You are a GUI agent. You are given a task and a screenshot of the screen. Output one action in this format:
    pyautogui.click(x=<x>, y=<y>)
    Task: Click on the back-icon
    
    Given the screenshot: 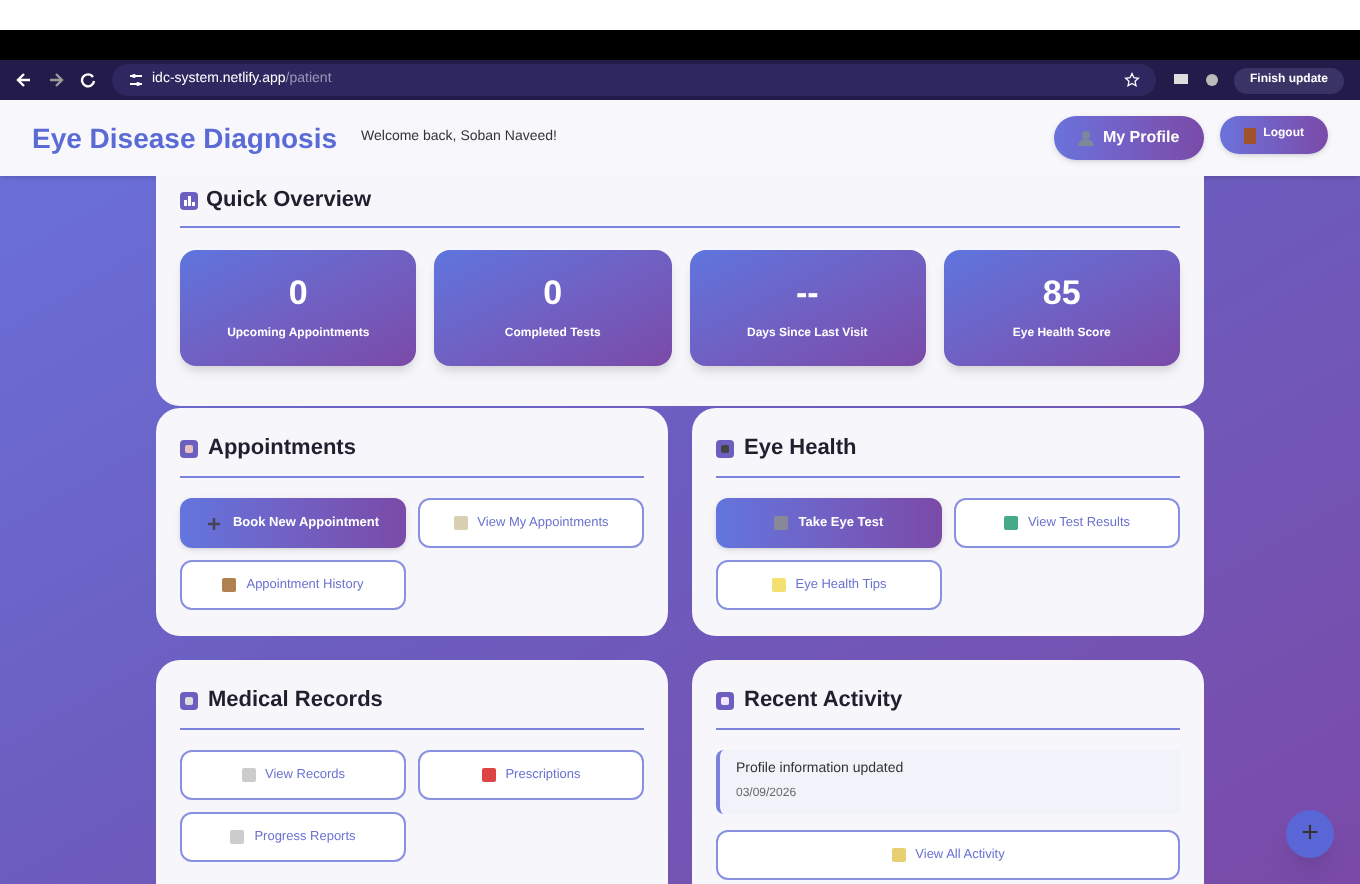 What is the action you would take?
    pyautogui.click(x=24, y=80)
    